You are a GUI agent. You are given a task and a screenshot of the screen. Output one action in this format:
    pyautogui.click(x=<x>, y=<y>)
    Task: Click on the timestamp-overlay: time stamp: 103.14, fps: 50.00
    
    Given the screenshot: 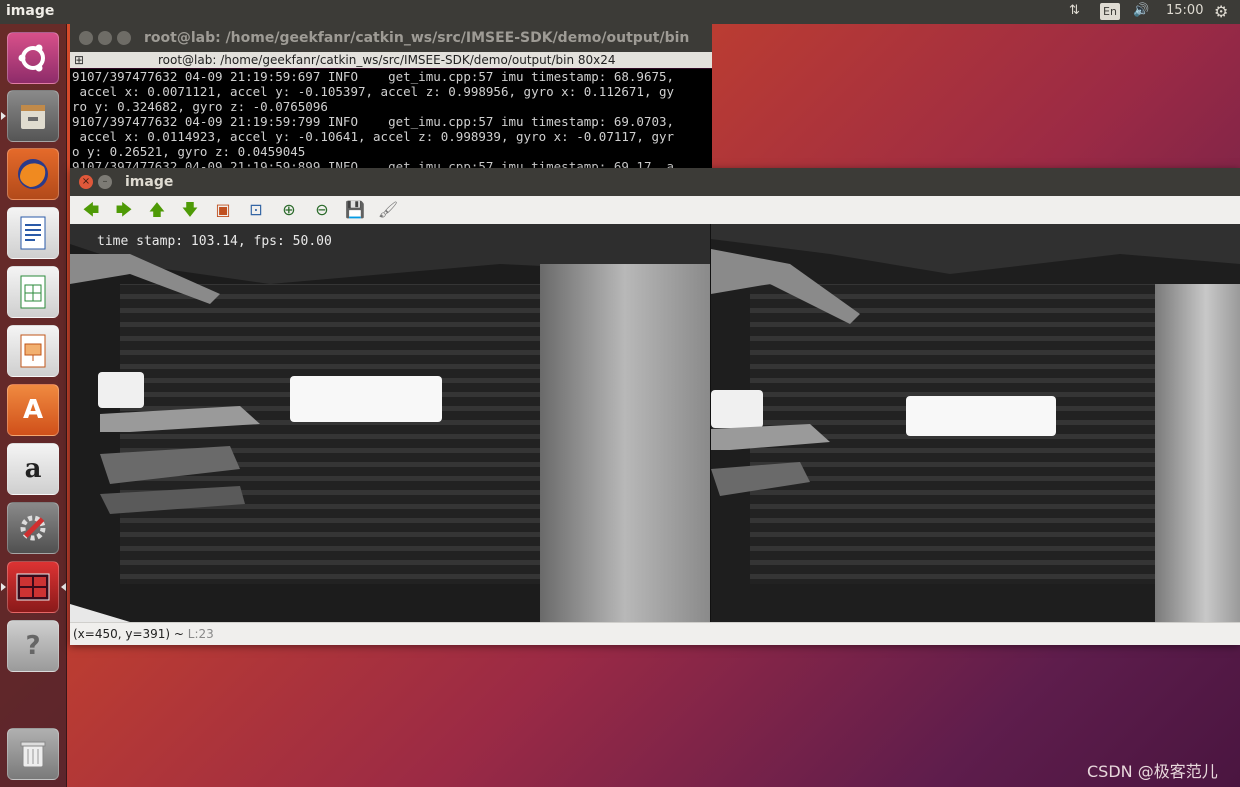 What is the action you would take?
    pyautogui.click(x=214, y=241)
    